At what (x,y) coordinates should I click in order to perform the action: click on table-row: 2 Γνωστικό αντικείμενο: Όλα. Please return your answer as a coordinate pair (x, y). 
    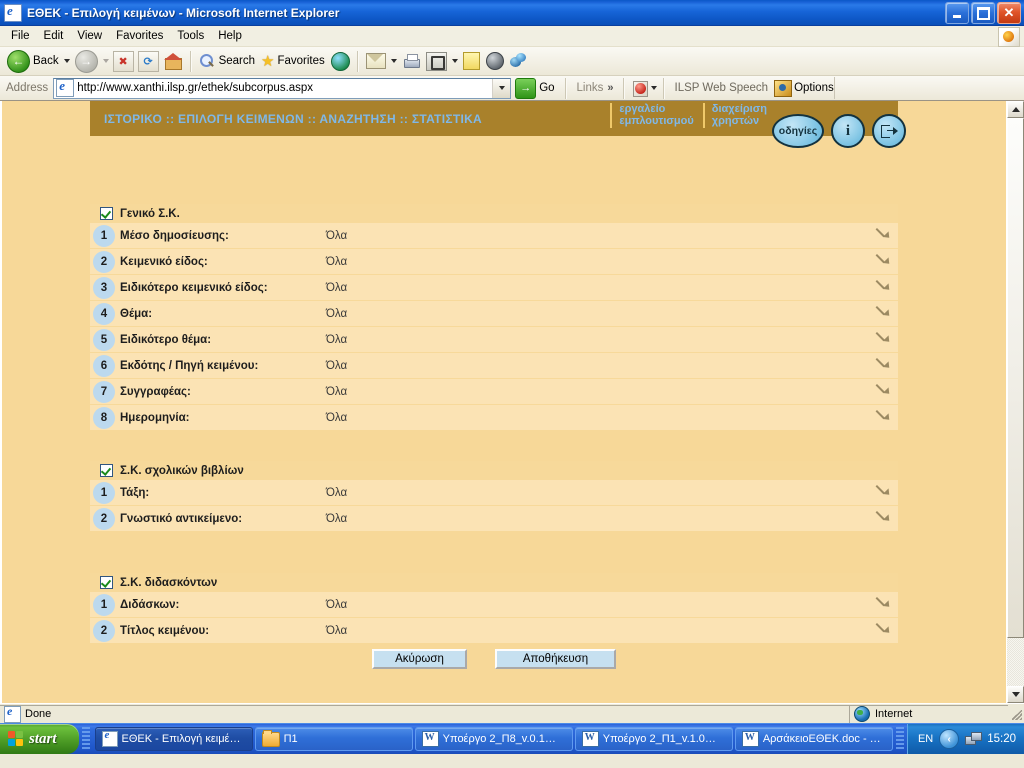
    Looking at the image, I should click on (494, 518).